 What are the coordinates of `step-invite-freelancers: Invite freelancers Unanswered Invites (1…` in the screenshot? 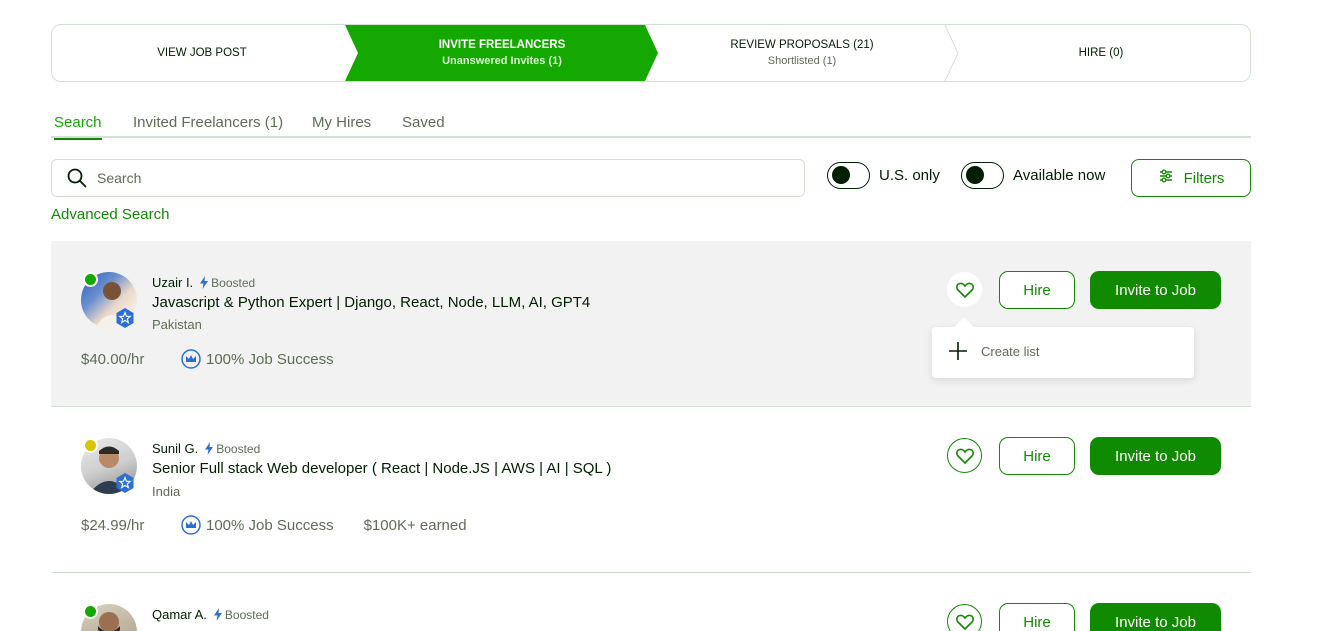 It's located at (502, 53).